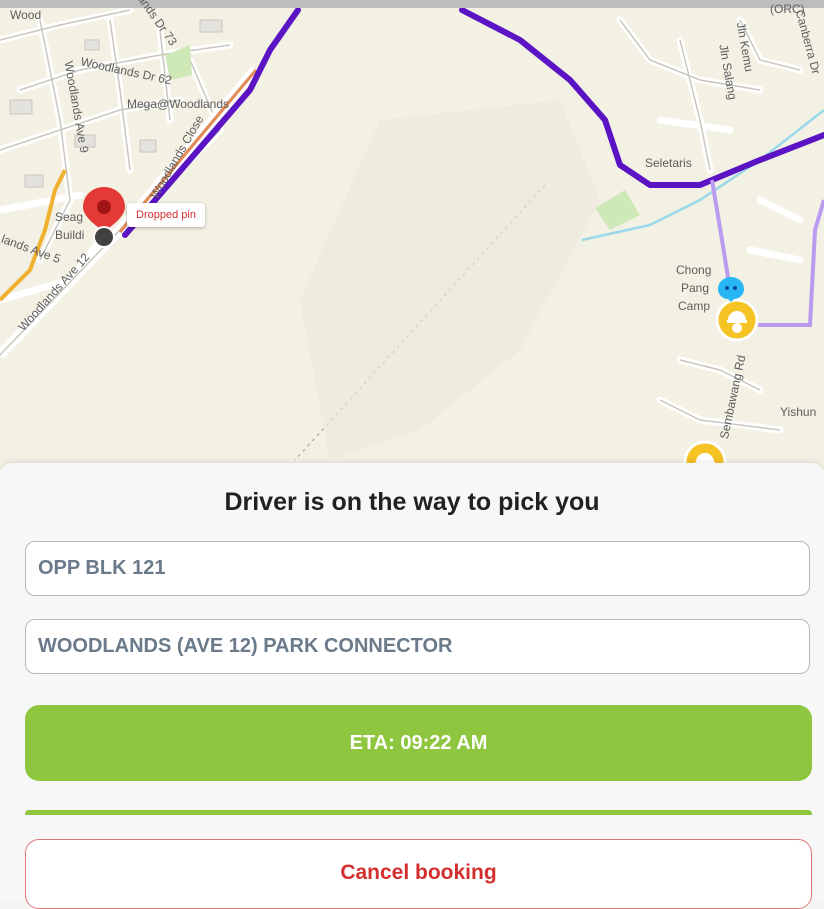 This screenshot has width=824, height=909. Describe the element at coordinates (417, 568) in the screenshot. I see `pickup-field: OPP BLK 121` at that location.